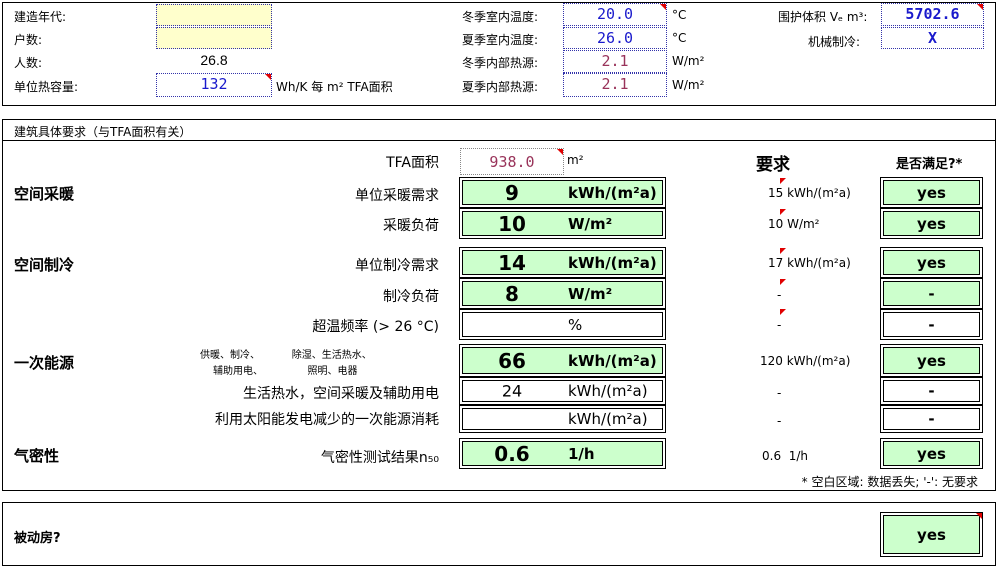  I want to click on heat-load-ok: yes, so click(931, 223).